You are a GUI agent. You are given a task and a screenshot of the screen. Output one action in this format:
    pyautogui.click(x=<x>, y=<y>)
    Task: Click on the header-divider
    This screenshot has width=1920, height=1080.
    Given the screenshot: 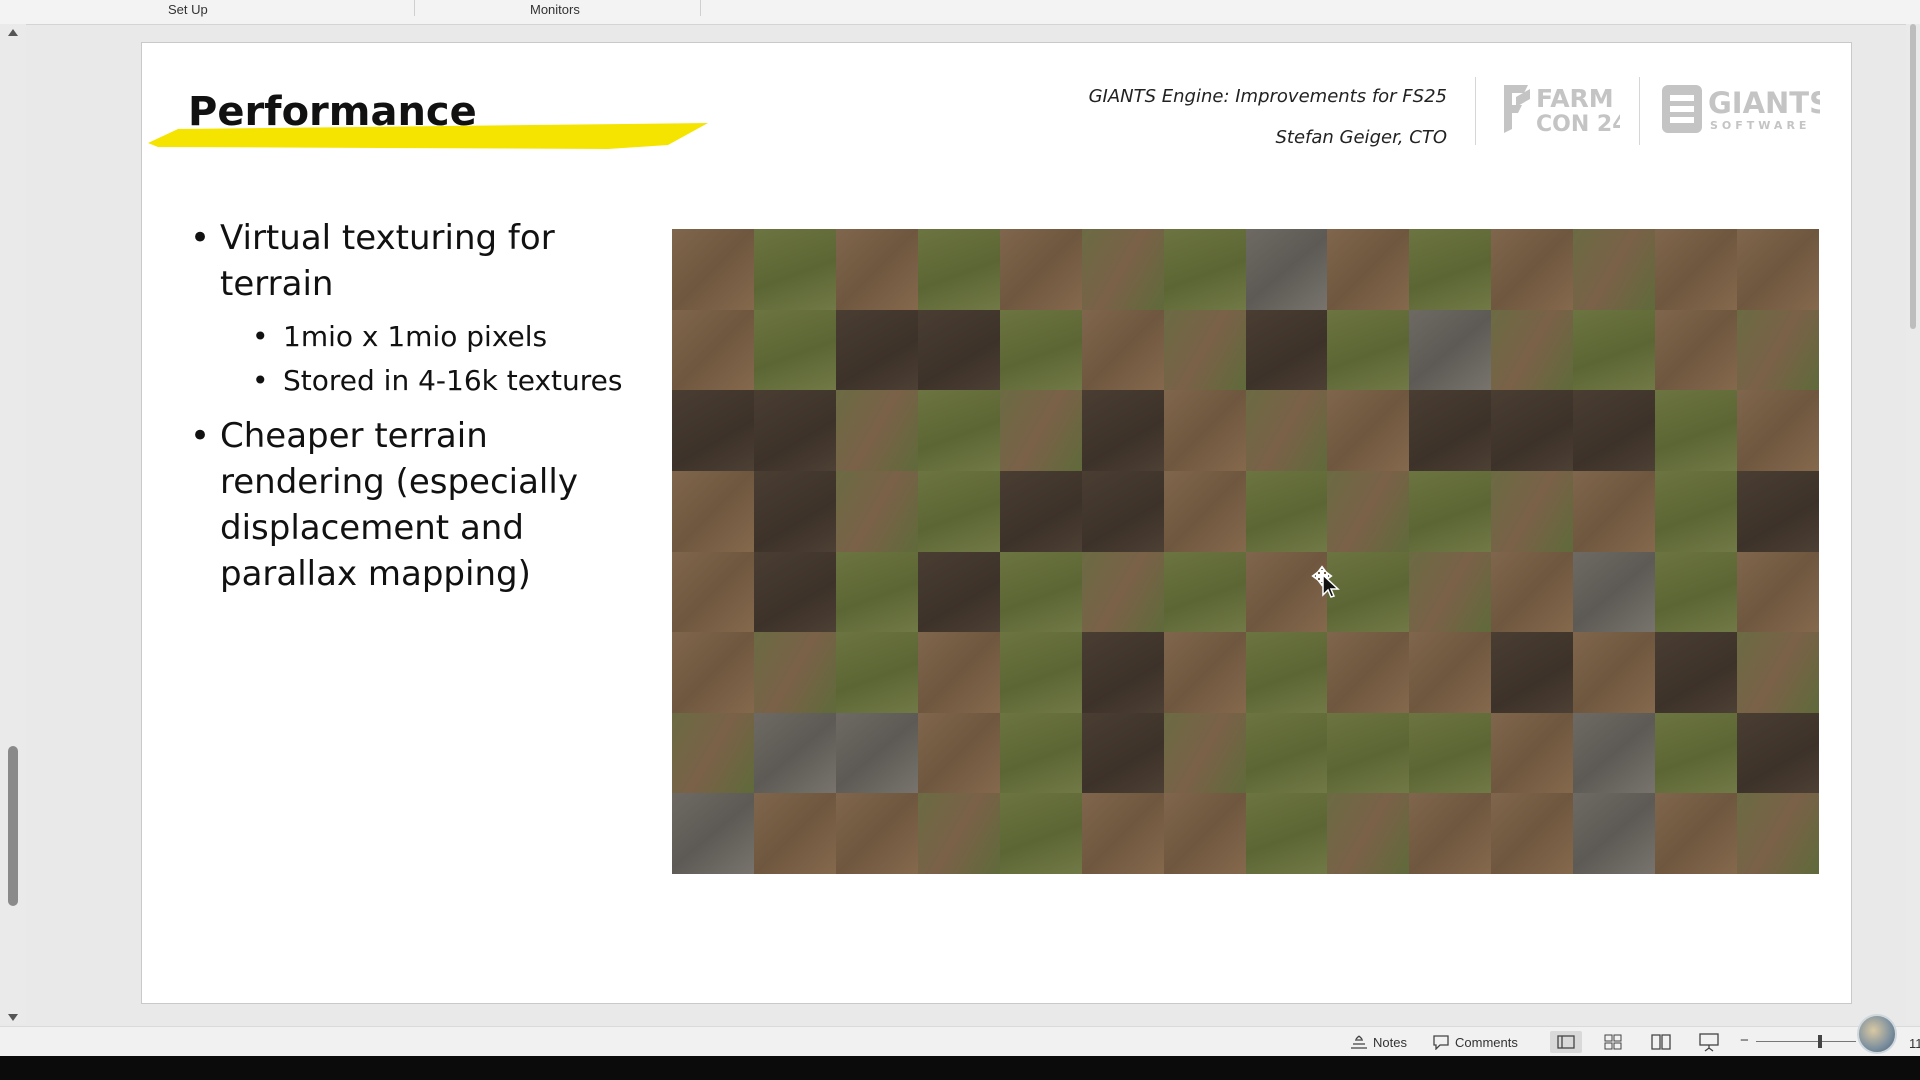 What is the action you would take?
    pyautogui.click(x=1475, y=111)
    